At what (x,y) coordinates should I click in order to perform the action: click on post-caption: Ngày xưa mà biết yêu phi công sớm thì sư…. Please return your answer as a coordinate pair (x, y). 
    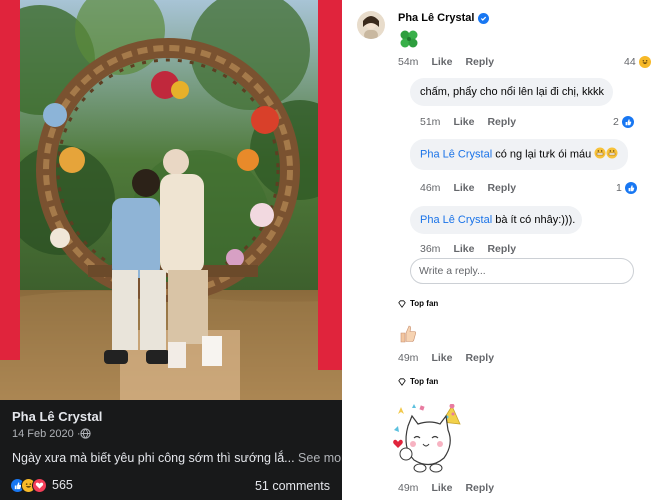
    Looking at the image, I should click on (182, 458).